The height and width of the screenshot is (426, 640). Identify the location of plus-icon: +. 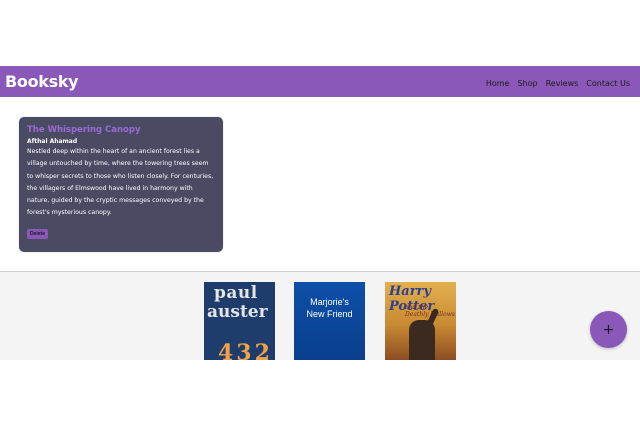
(608, 329).